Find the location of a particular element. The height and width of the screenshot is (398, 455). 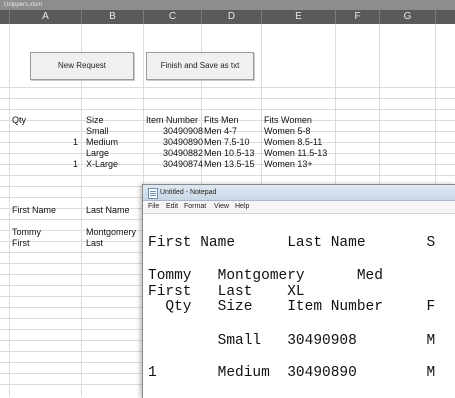

excel-title-bar: Unippers.xlsm is located at coordinates (227, 5).